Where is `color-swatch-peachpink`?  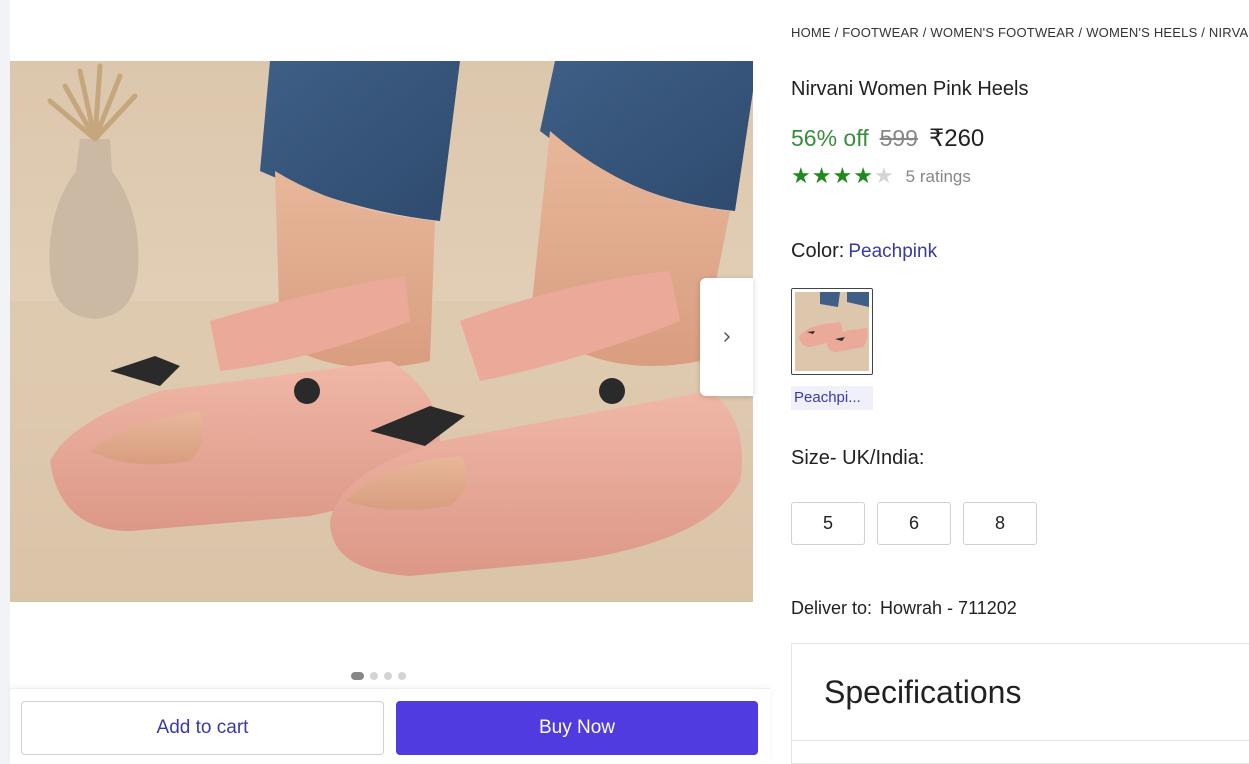
color-swatch-peachpink is located at coordinates (832, 331).